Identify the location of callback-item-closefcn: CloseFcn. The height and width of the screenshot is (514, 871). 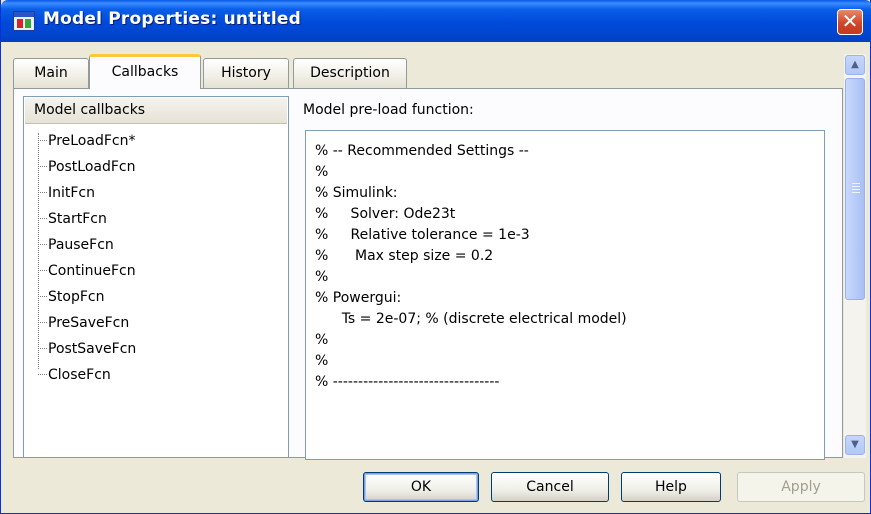
(74, 375).